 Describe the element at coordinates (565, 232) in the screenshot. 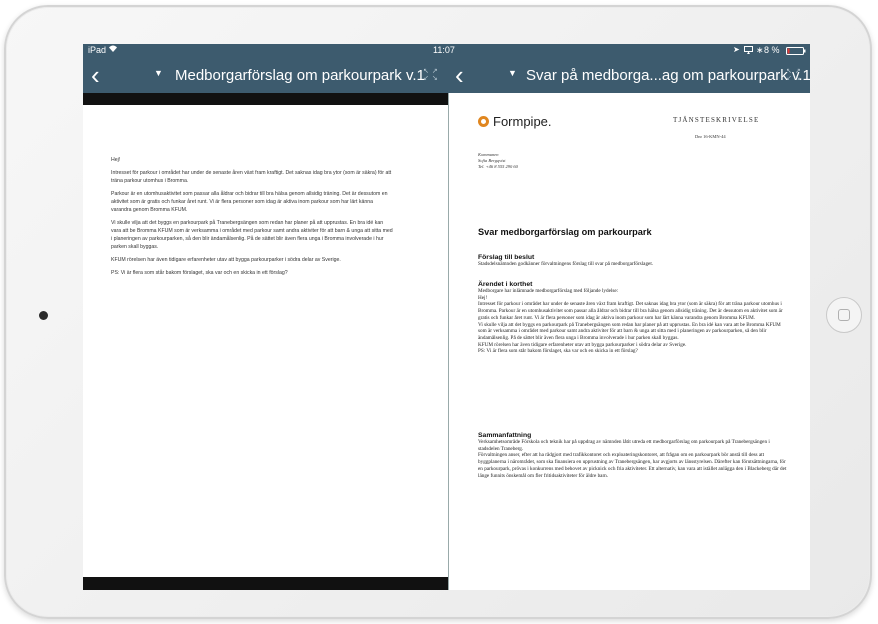

I see `document-heading: Svar medborgarförslag om parkourpark` at that location.